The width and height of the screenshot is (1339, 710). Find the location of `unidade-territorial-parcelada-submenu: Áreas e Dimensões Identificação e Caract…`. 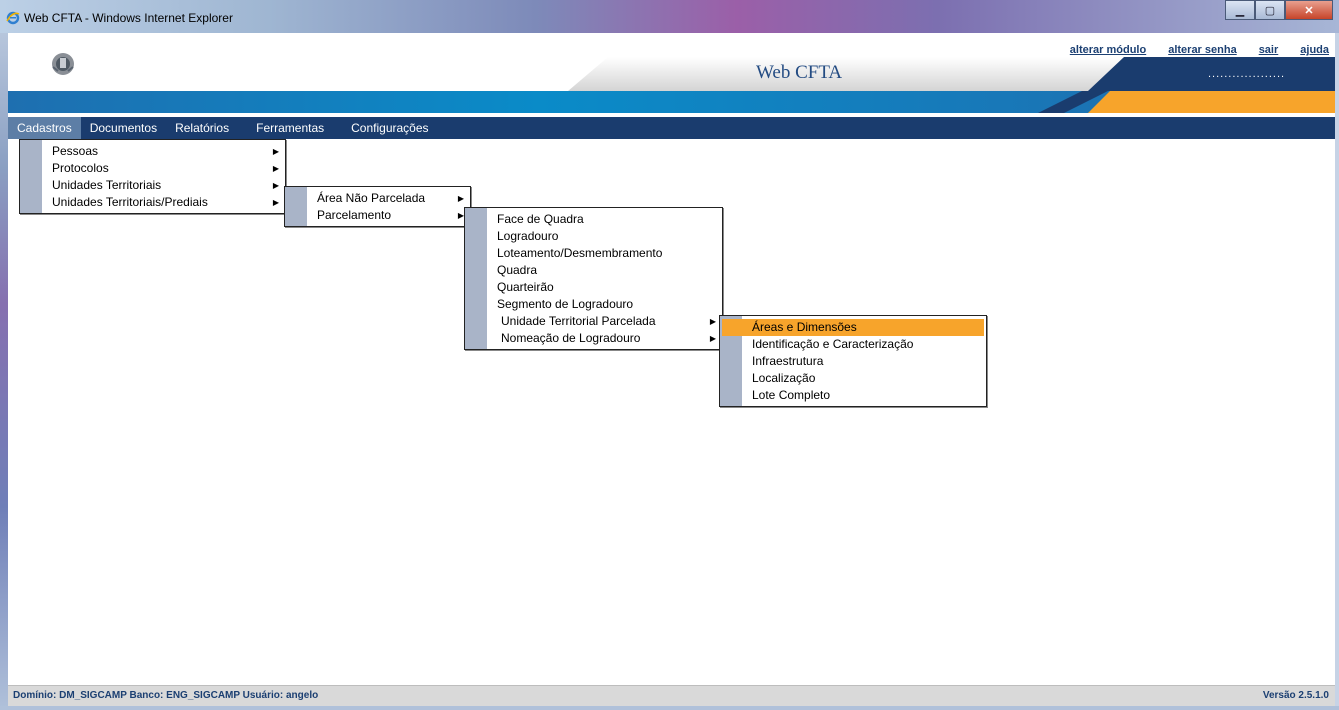

unidade-territorial-parcelada-submenu: Áreas e Dimensões Identificação e Caract… is located at coordinates (853, 361).